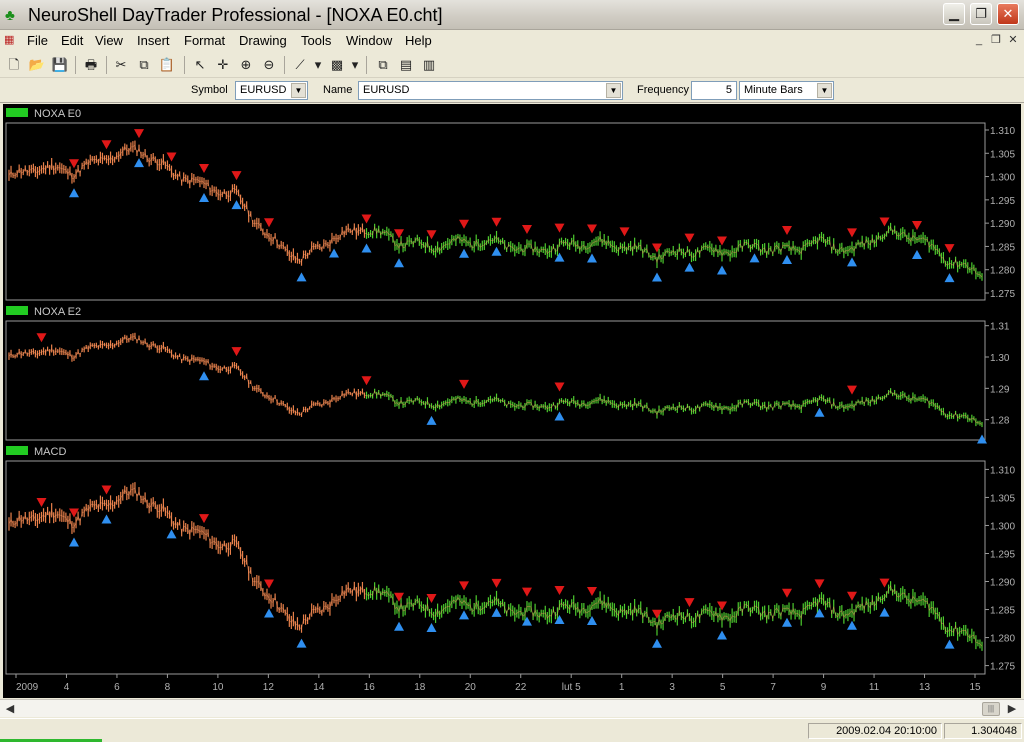 This screenshot has width=1024, height=742. What do you see at coordinates (1000, 421) in the screenshot?
I see `y-tick-label: 1.28` at bounding box center [1000, 421].